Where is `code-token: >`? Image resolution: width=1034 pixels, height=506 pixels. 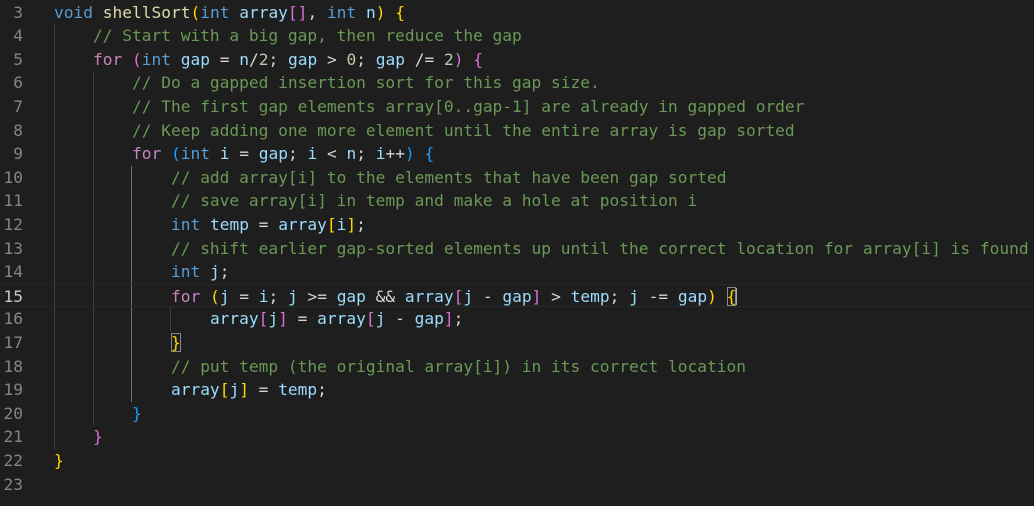 code-token: > is located at coordinates (556, 296).